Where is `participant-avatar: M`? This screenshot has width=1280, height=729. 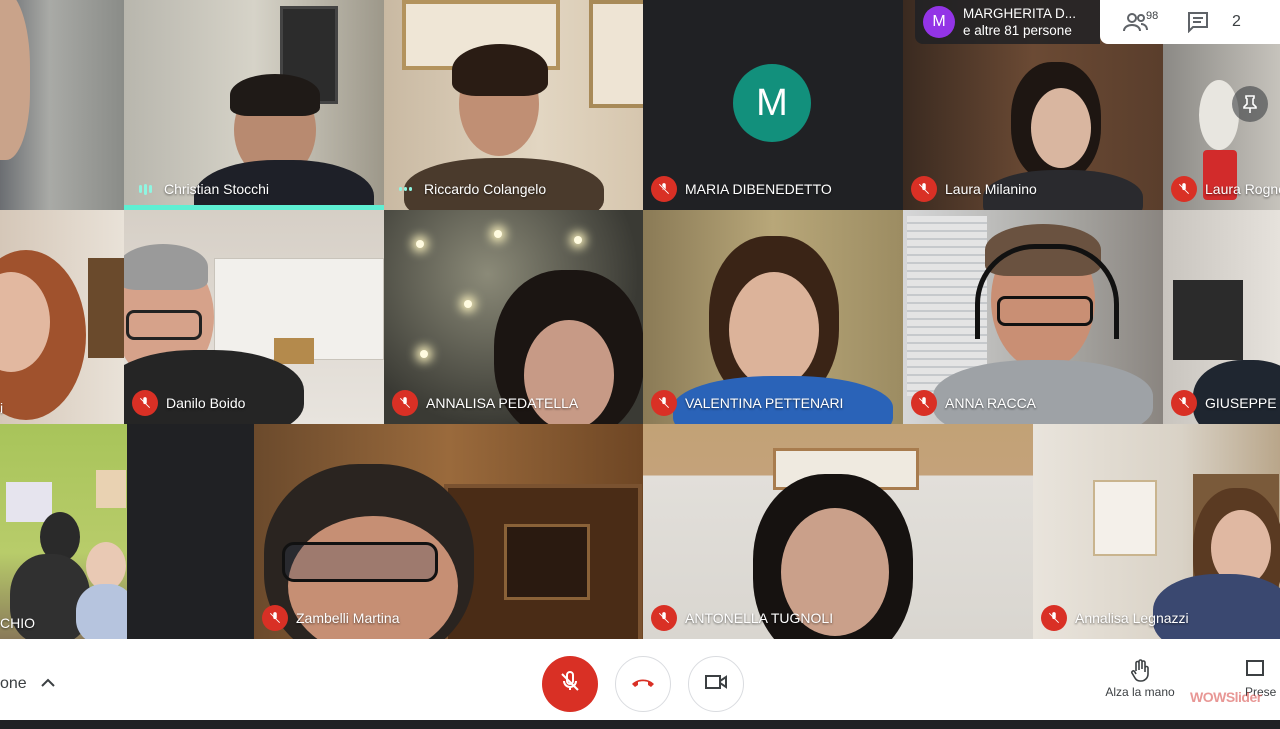 participant-avatar: M is located at coordinates (772, 103).